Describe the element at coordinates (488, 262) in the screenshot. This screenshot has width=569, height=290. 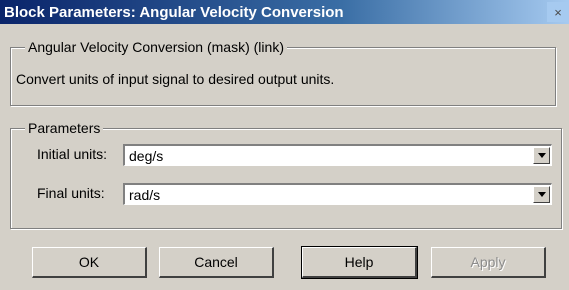
I see `apply-button: Apply` at that location.